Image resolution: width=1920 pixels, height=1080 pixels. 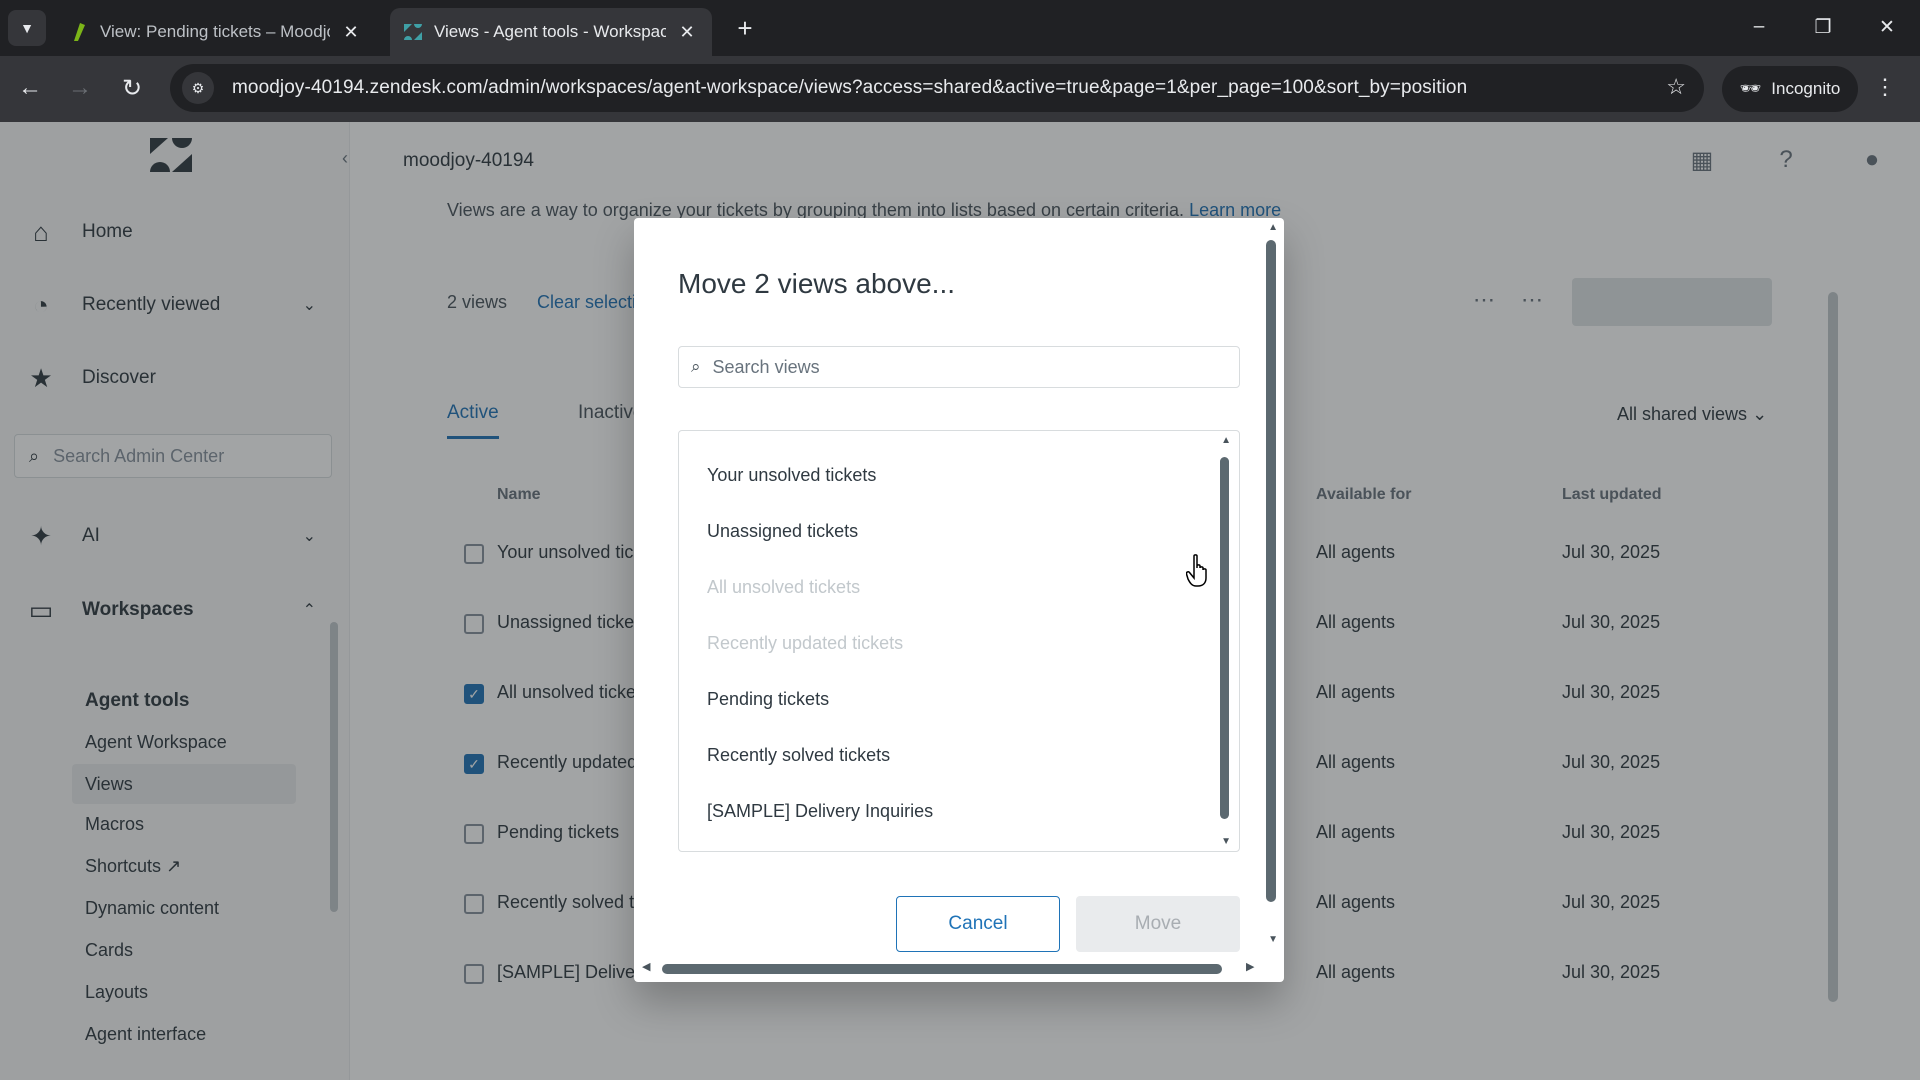 What do you see at coordinates (1224, 638) in the screenshot?
I see `listbox-scrollbar` at bounding box center [1224, 638].